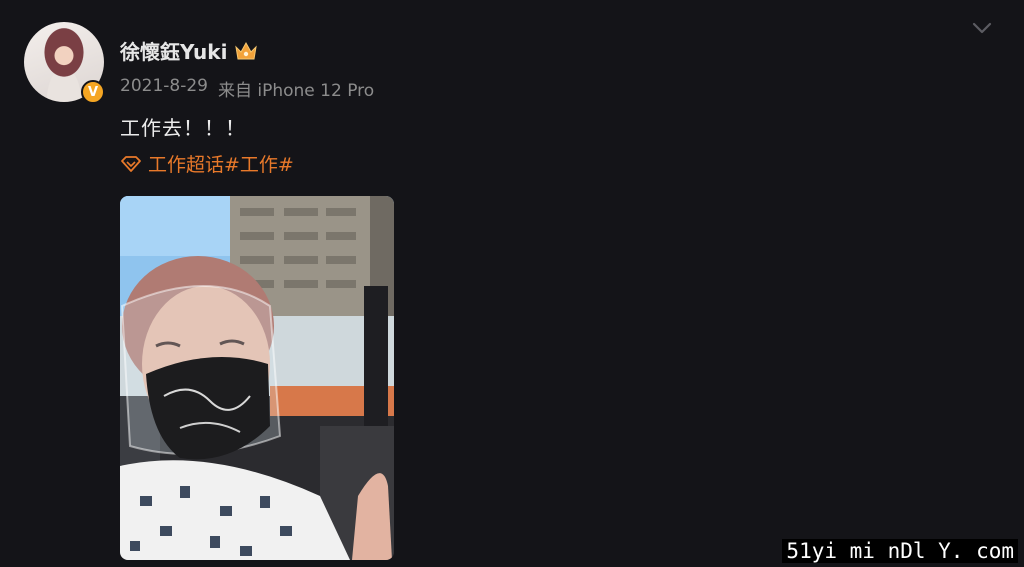 The height and width of the screenshot is (567, 1024). I want to click on post-source: 来自 iPhone 12 Pro, so click(296, 91).